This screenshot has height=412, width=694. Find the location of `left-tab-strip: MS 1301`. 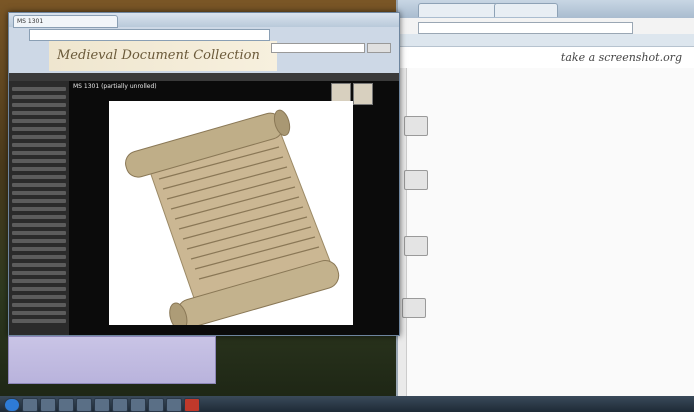

left-tab-strip: MS 1301 is located at coordinates (204, 20).